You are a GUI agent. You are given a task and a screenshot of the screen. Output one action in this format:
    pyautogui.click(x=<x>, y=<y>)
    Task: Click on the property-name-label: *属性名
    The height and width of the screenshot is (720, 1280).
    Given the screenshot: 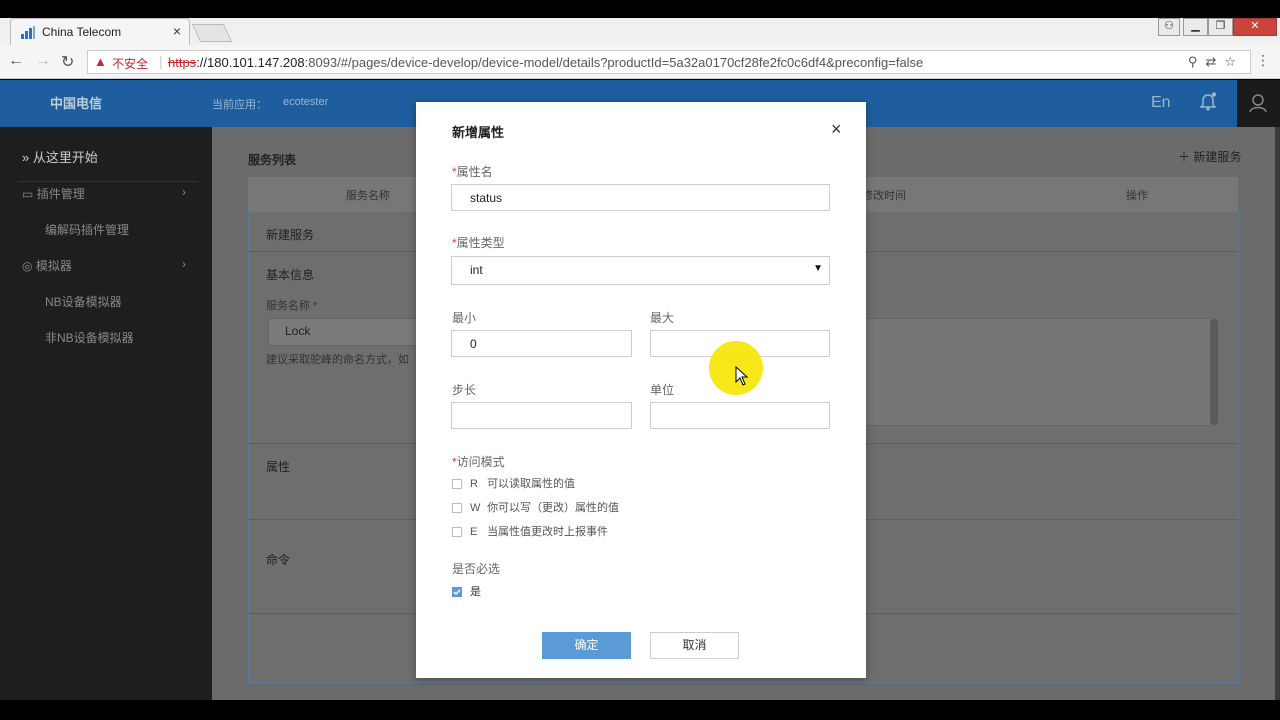 What is the action you would take?
    pyautogui.click(x=472, y=172)
    